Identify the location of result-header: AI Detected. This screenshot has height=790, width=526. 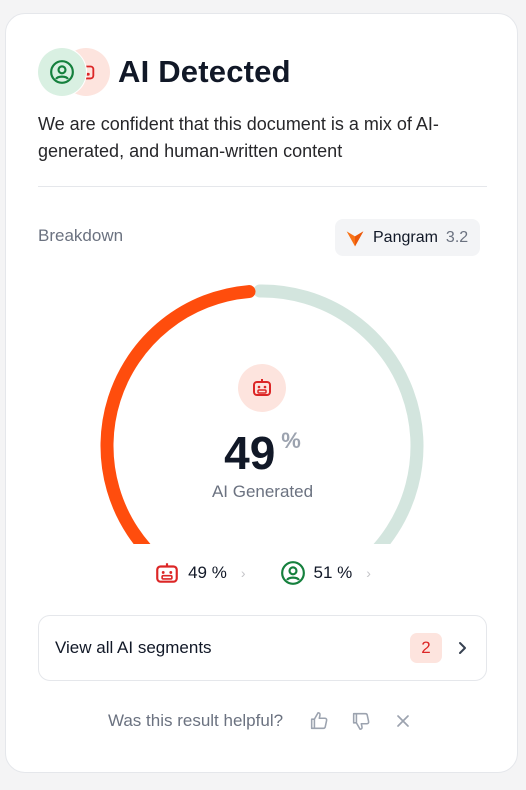
(164, 72).